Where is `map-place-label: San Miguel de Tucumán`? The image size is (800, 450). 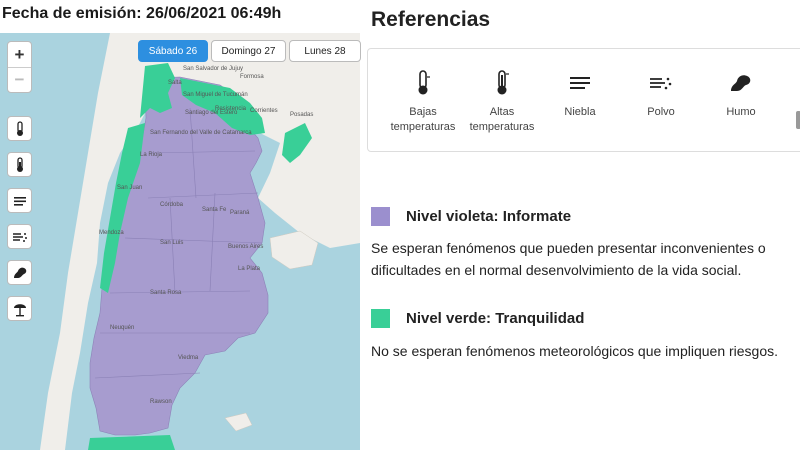 map-place-label: San Miguel de Tucumán is located at coordinates (215, 95).